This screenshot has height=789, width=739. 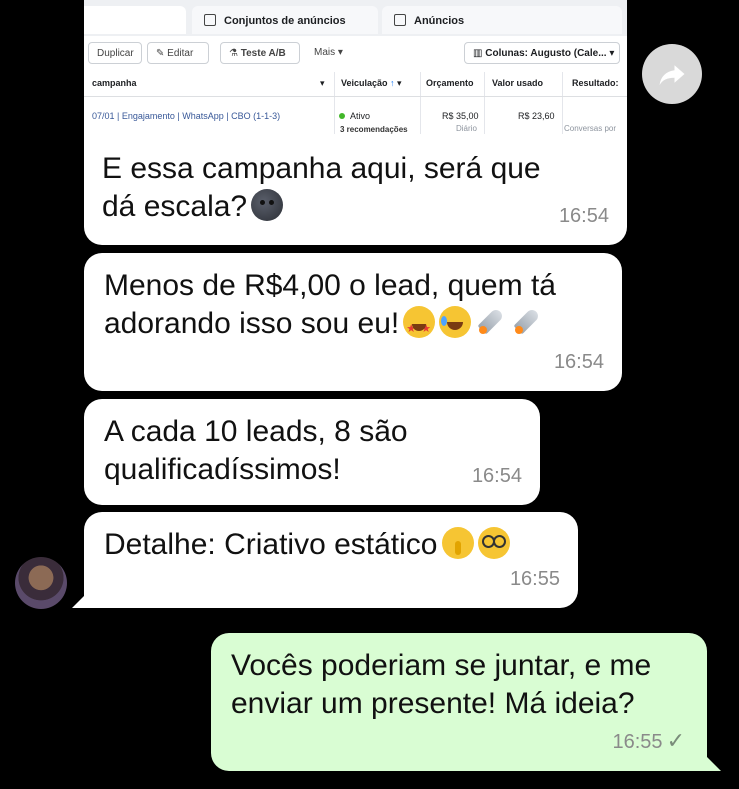 What do you see at coordinates (260, 53) in the screenshot?
I see `ab-test-button: ⚗ Teste A/B` at bounding box center [260, 53].